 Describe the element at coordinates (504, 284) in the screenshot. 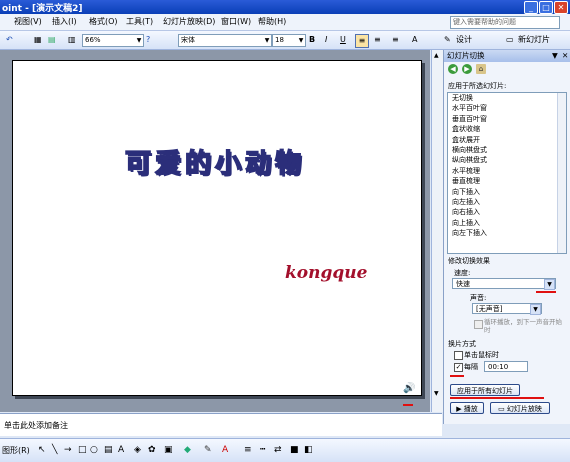

I see `speed-select: 快速 ▼` at that location.